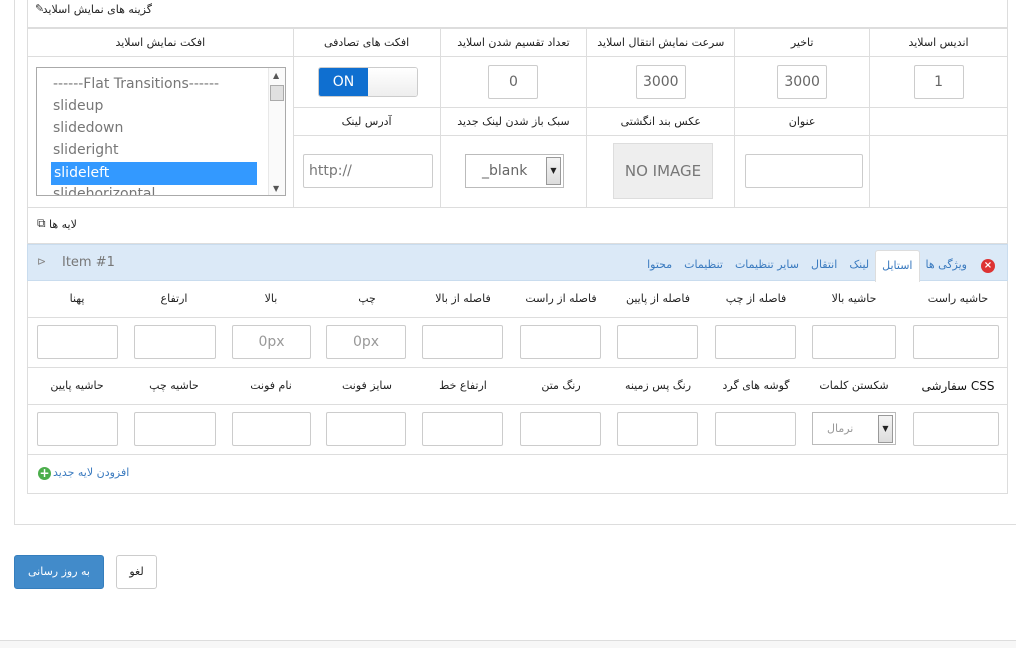  I want to click on footer-divider, so click(508, 644).